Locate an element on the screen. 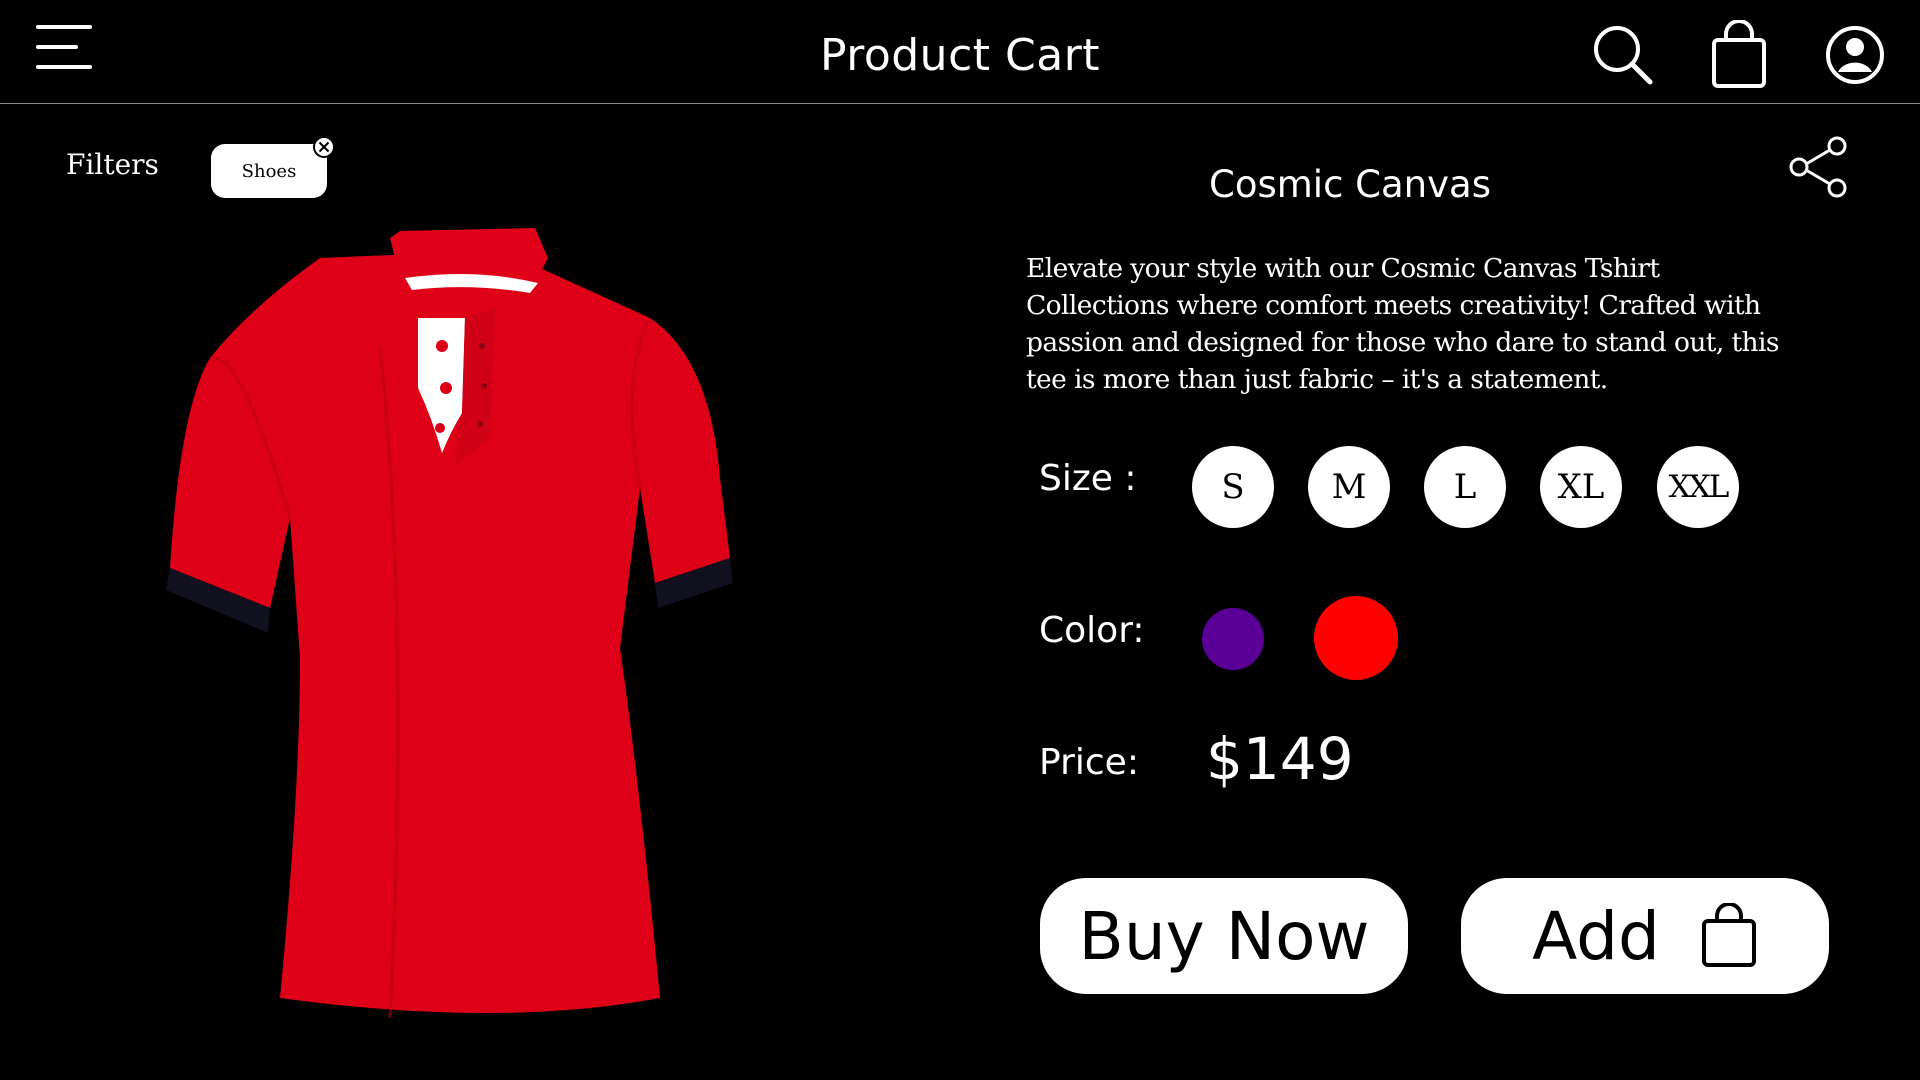  page-title: Product Cart is located at coordinates (960, 55).